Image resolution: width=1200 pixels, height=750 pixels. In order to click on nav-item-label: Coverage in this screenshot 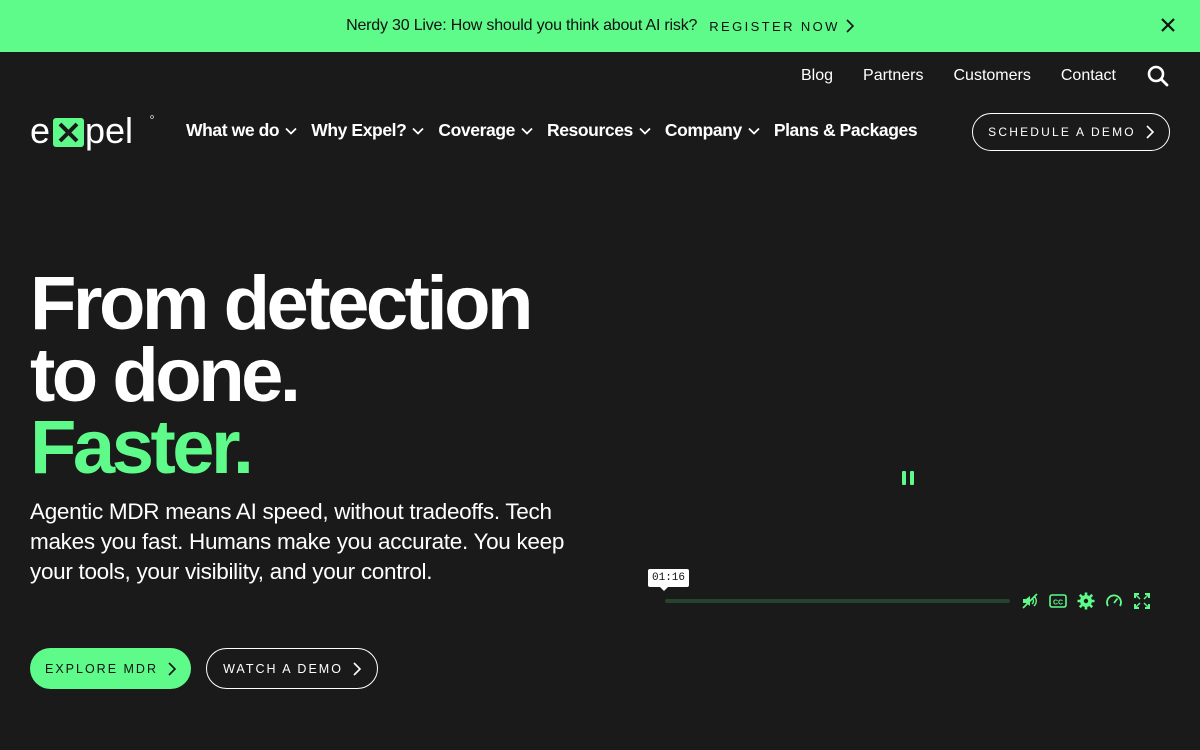, I will do `click(476, 130)`.